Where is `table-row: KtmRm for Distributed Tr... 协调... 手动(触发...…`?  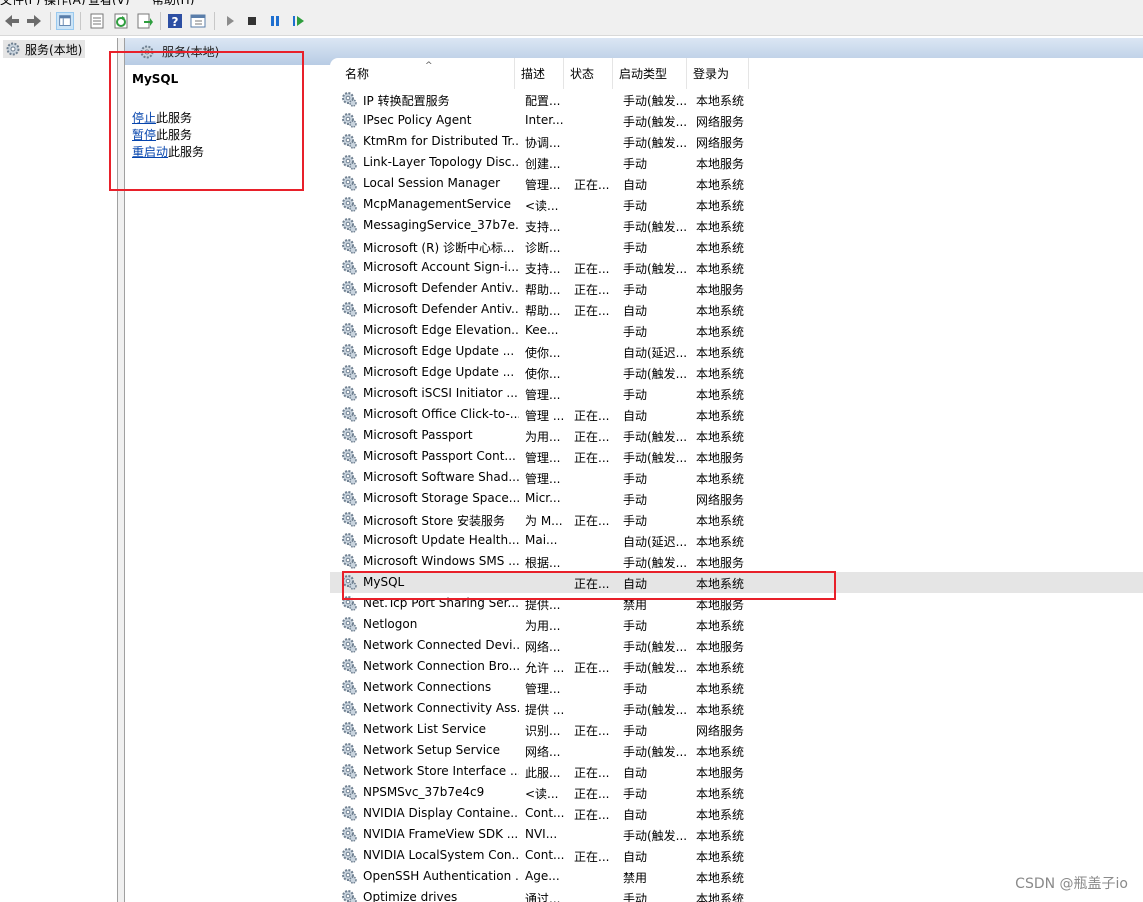
table-row: KtmRm for Distributed Tr... 协调... 手动(触发...… is located at coordinates (736, 141).